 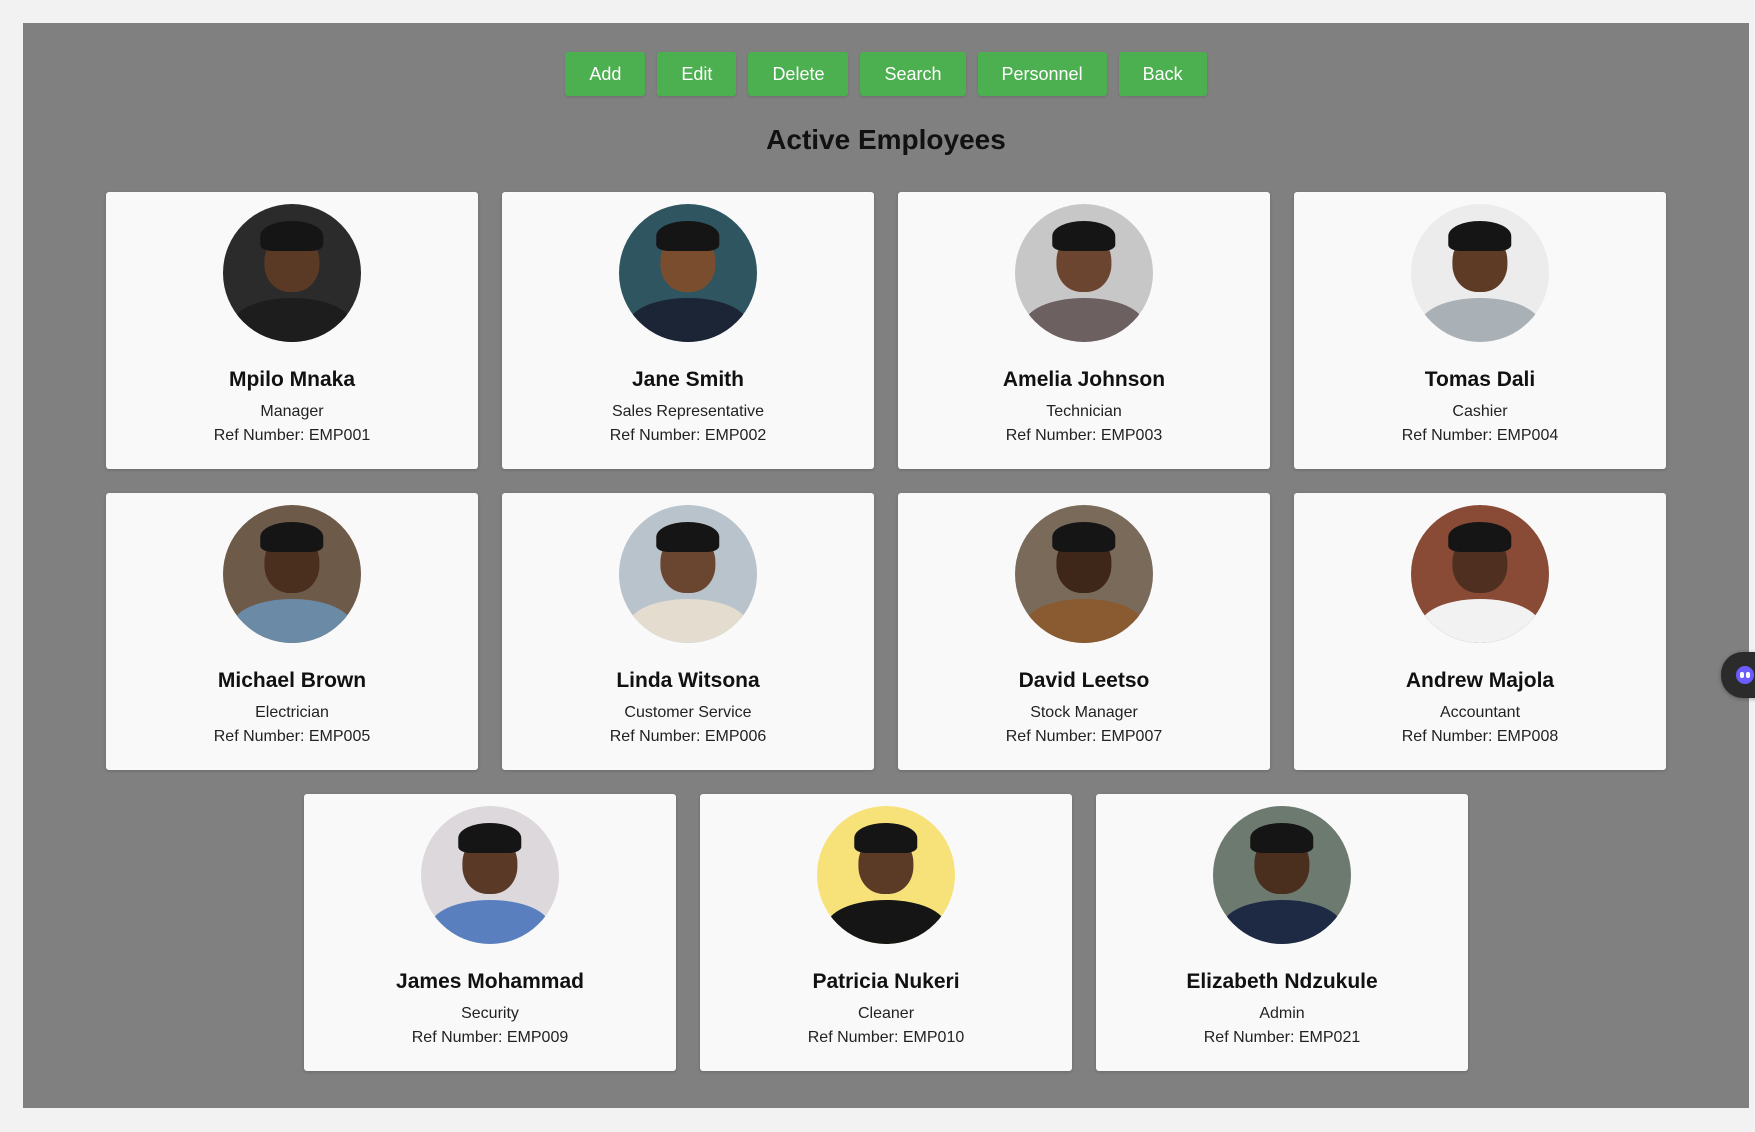 I want to click on employee-card: Mpilo Mnaka Manager Ref Number: EMP001, so click(x=292, y=330).